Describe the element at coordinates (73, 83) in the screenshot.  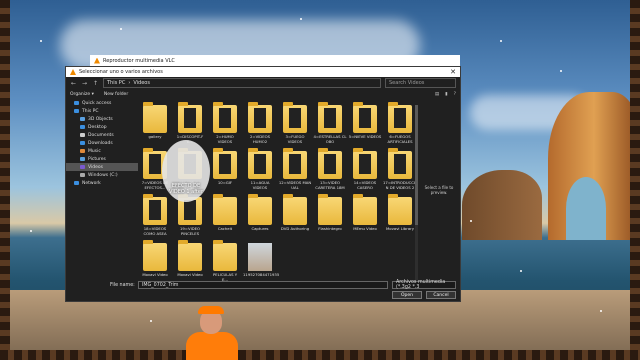
I see `back-arrow-icon: ←` at that location.